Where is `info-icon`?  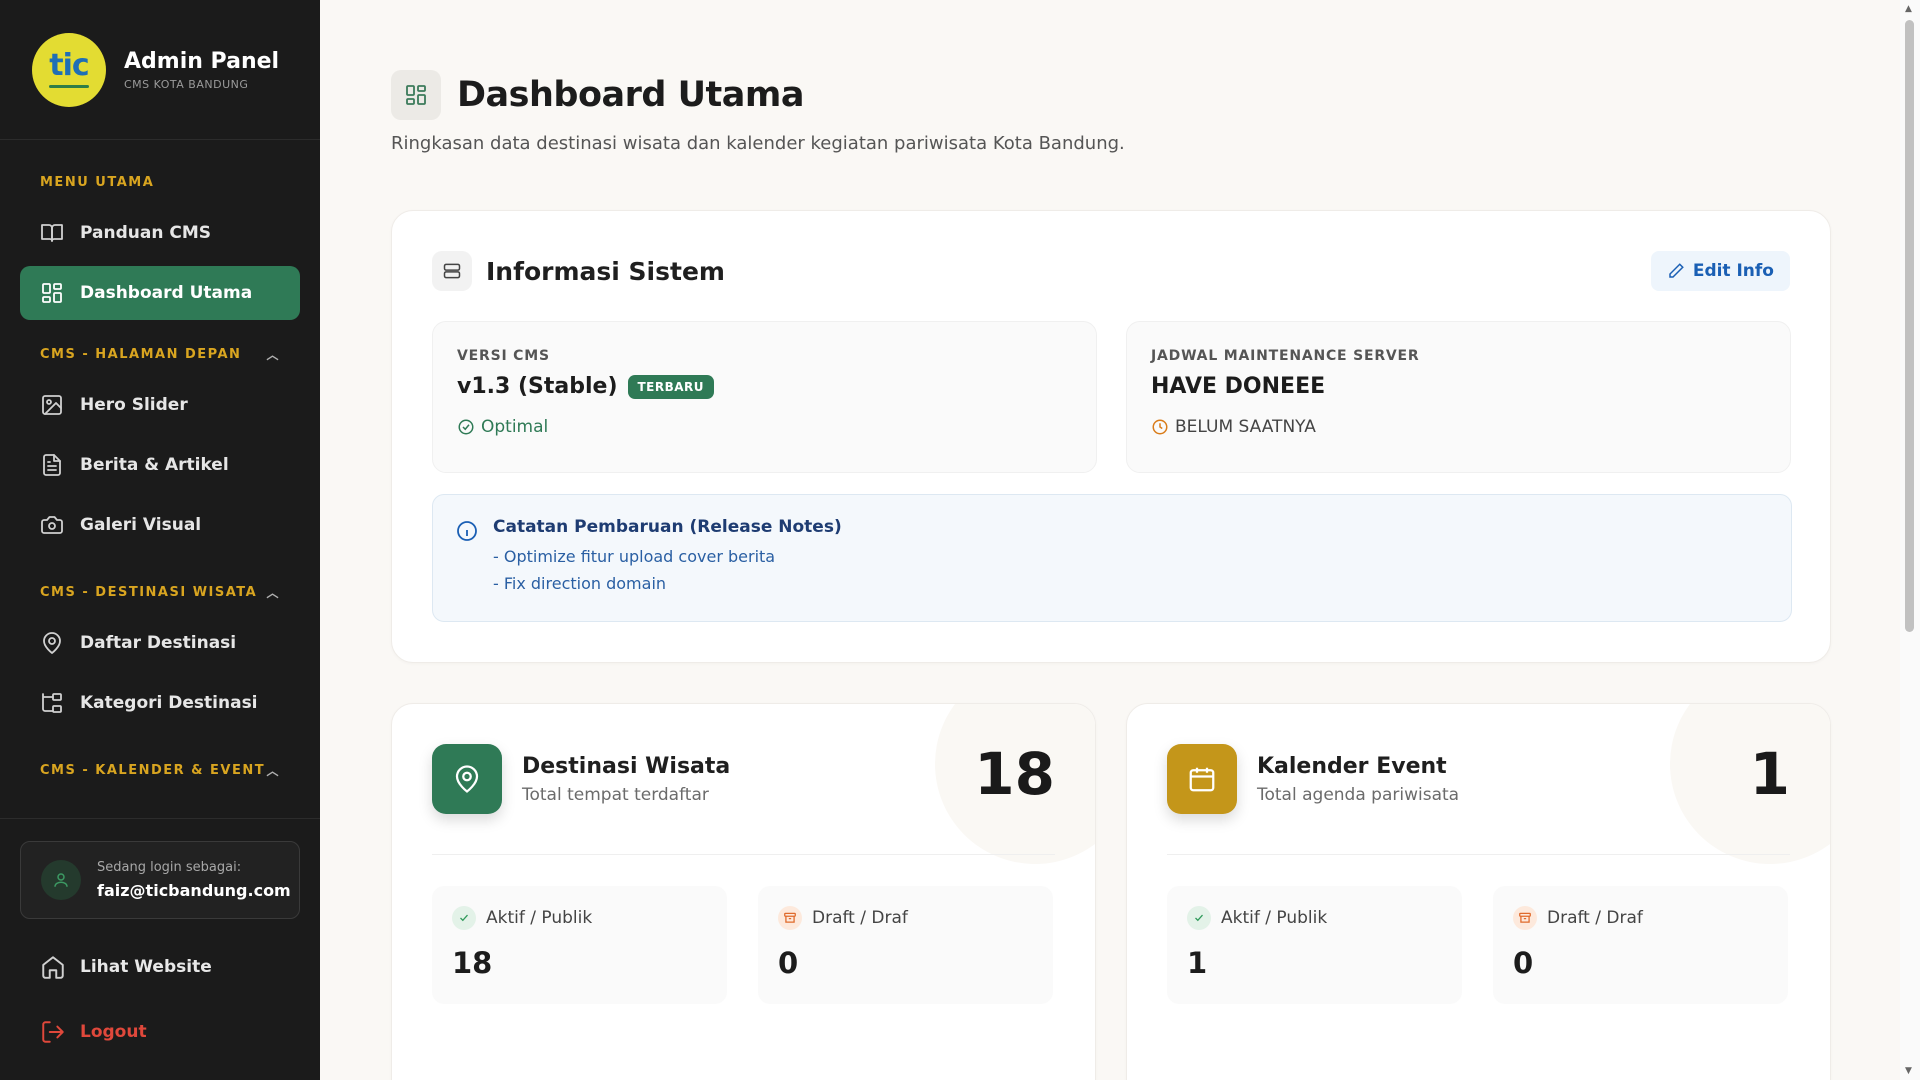
info-icon is located at coordinates (467, 531).